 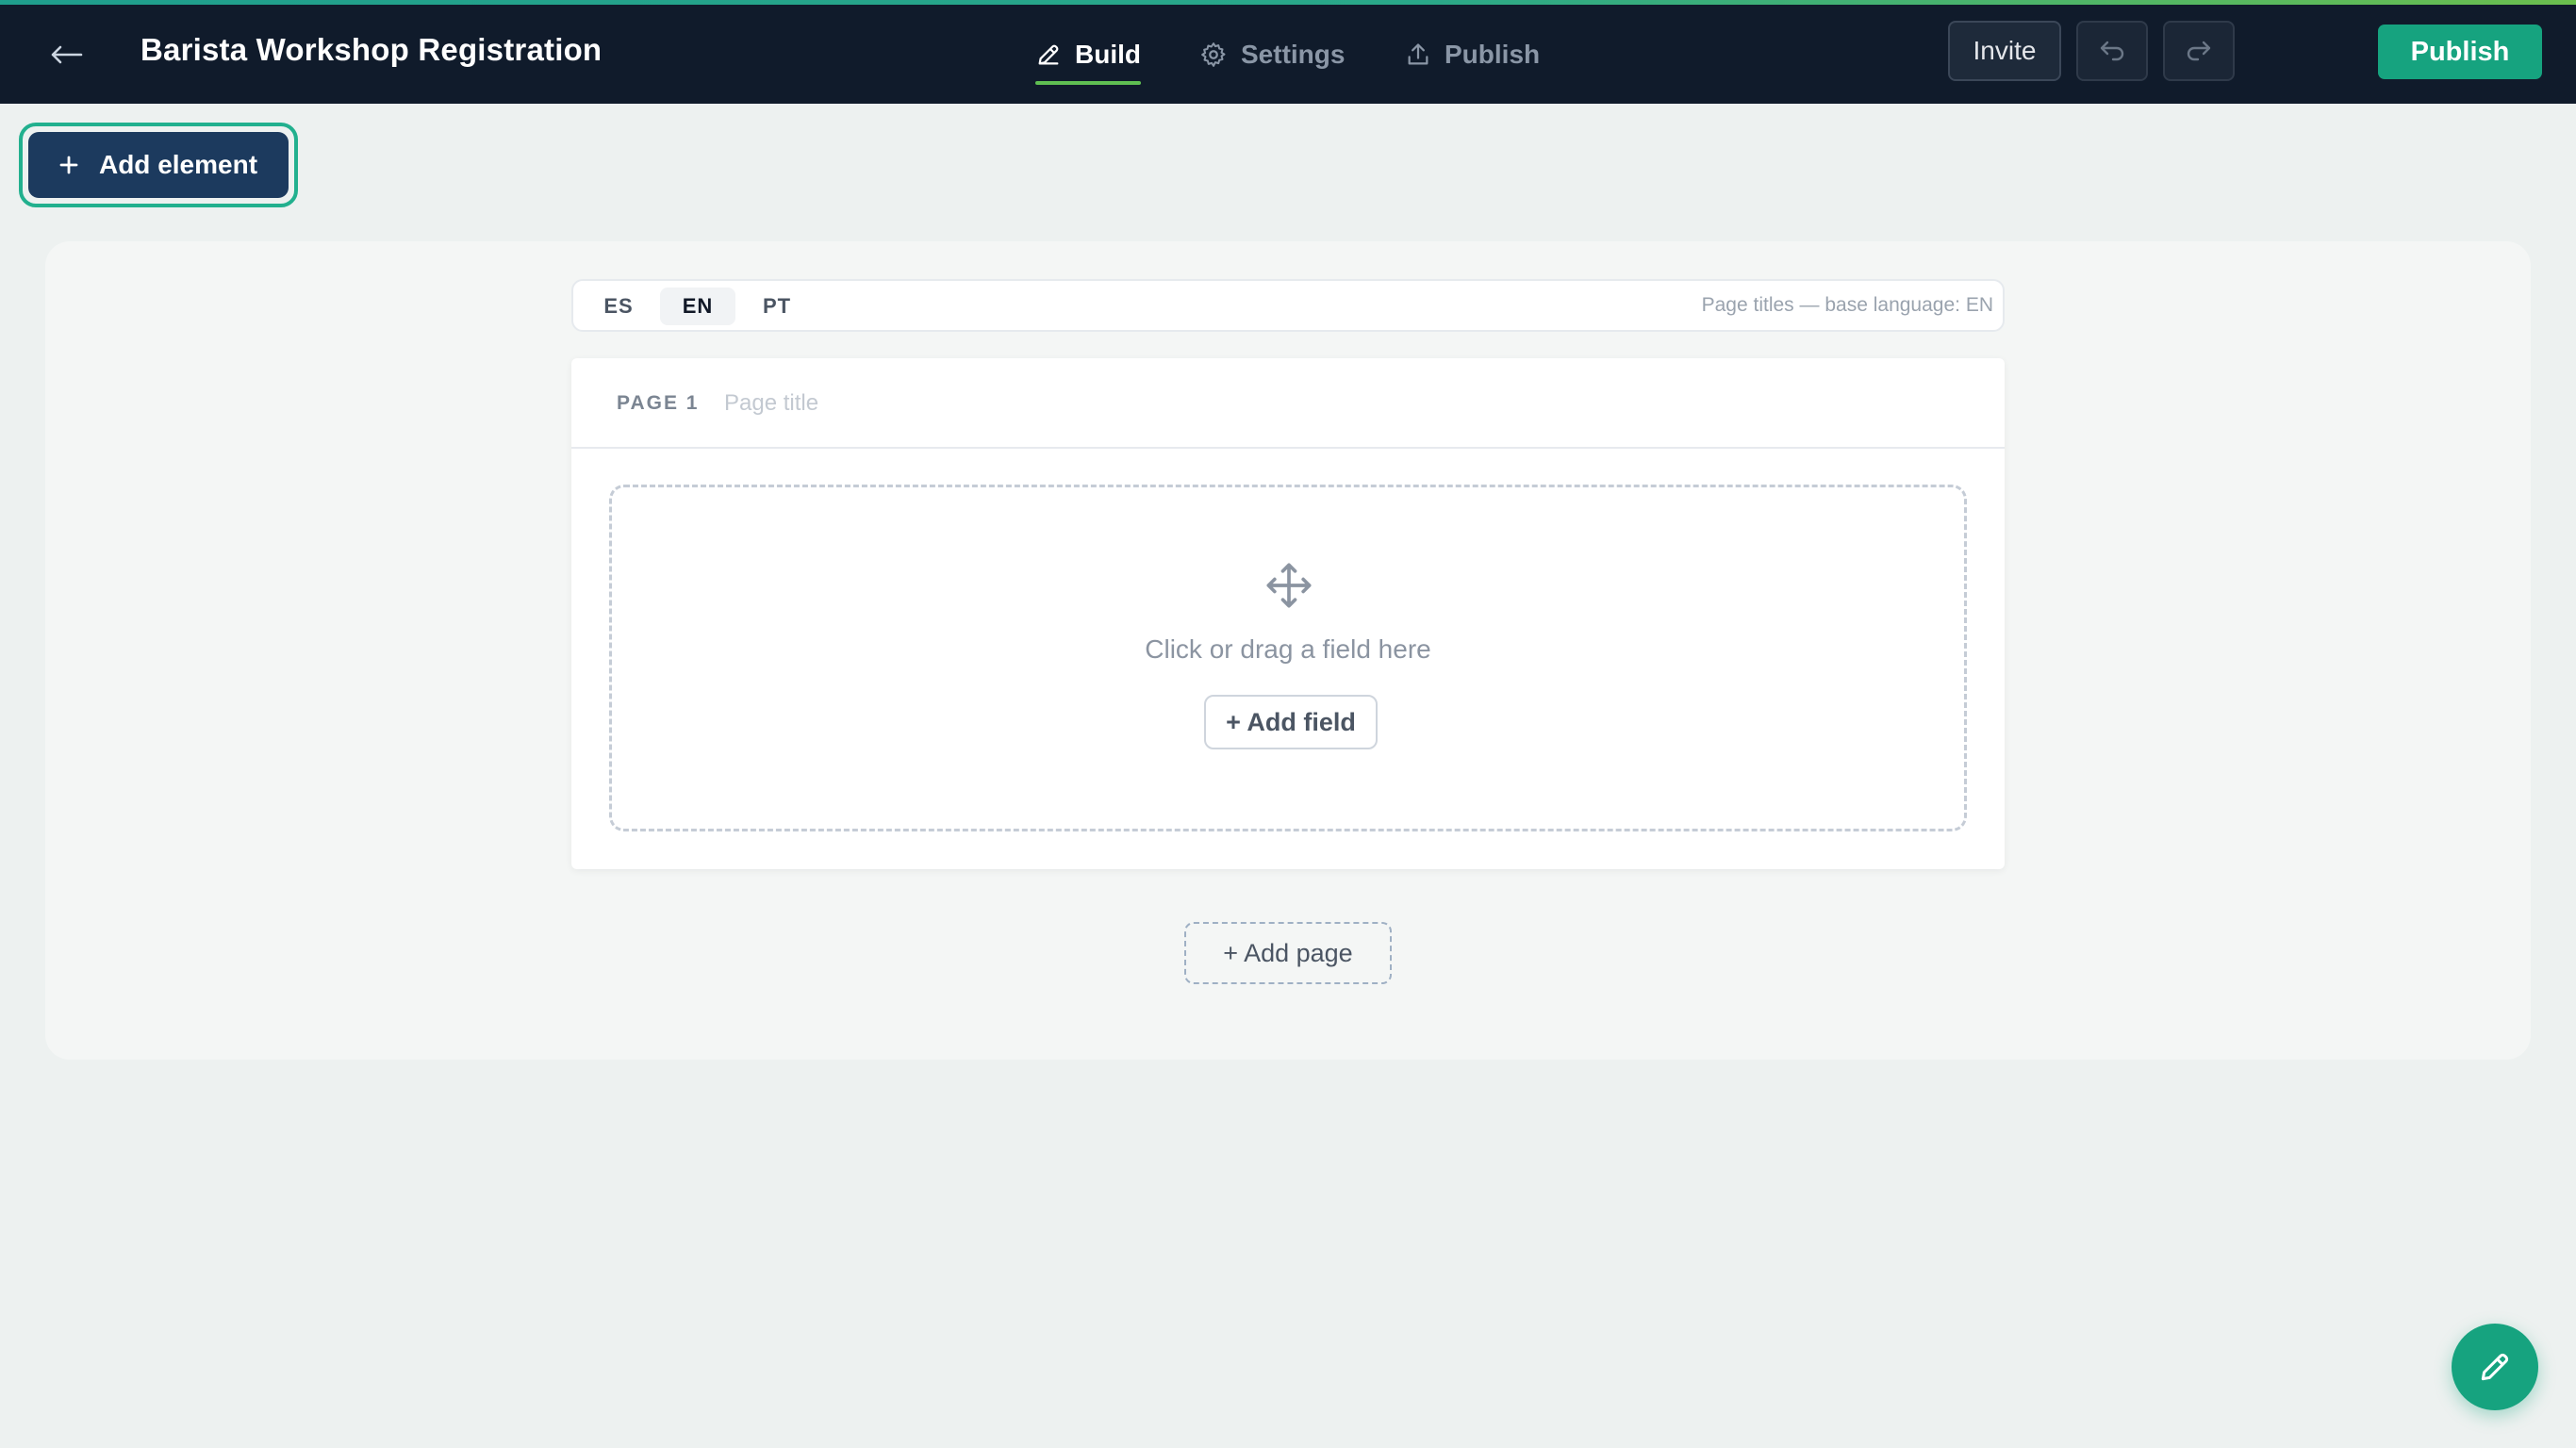 I want to click on dropzone-hint: Click or drag a field here, so click(x=1288, y=649).